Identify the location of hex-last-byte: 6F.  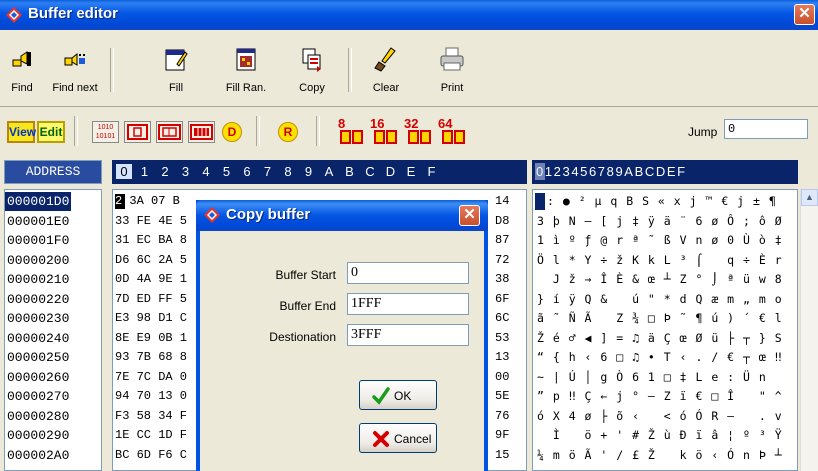
(502, 299).